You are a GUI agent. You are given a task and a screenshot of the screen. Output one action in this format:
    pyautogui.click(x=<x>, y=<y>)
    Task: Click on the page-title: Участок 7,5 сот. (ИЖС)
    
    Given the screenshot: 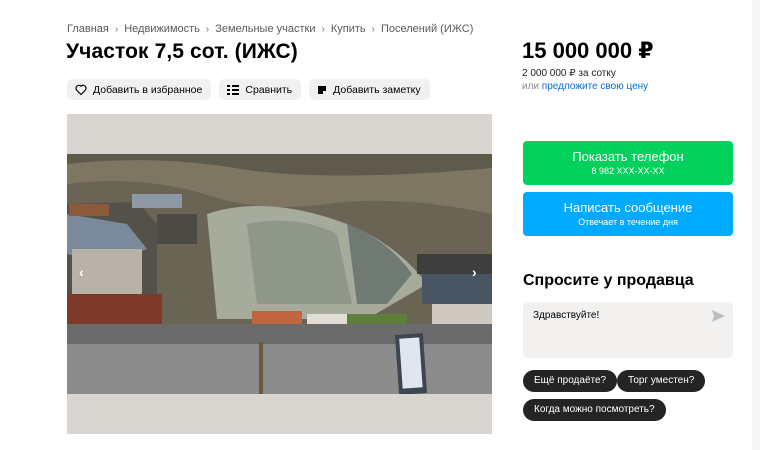 What is the action you would take?
    pyautogui.click(x=182, y=51)
    